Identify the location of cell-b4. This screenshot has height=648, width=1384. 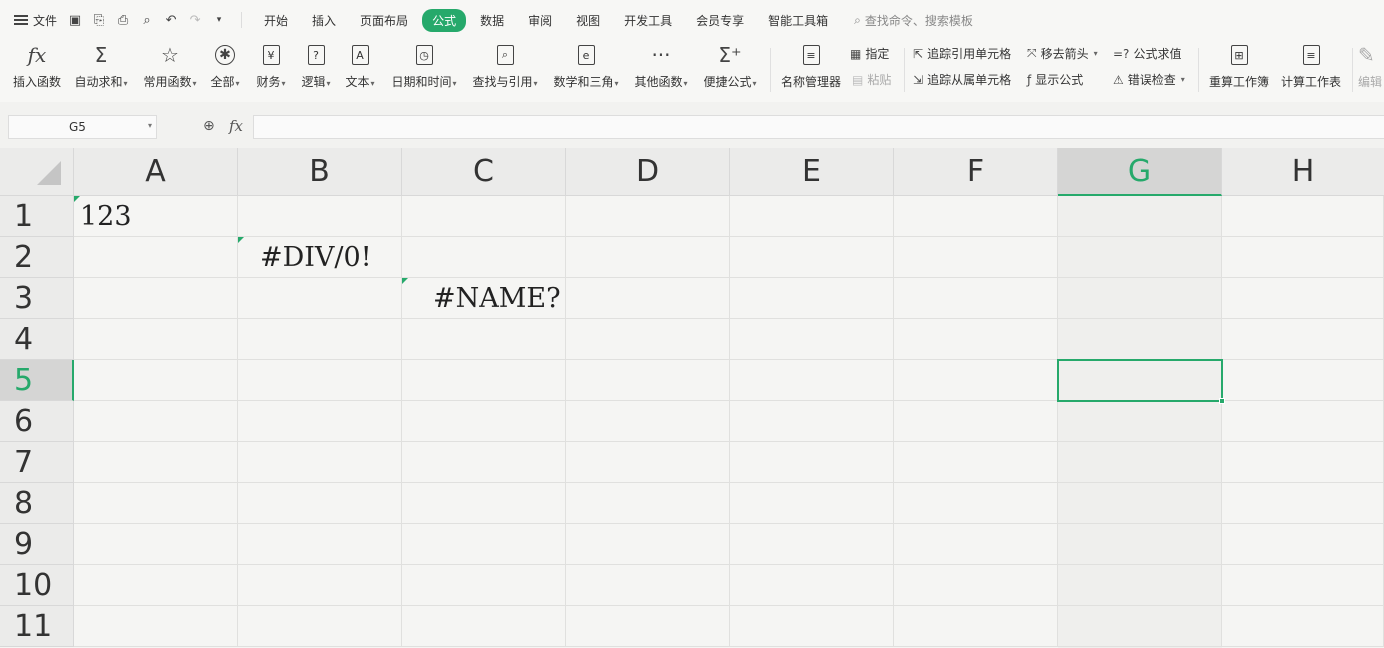
(320, 339).